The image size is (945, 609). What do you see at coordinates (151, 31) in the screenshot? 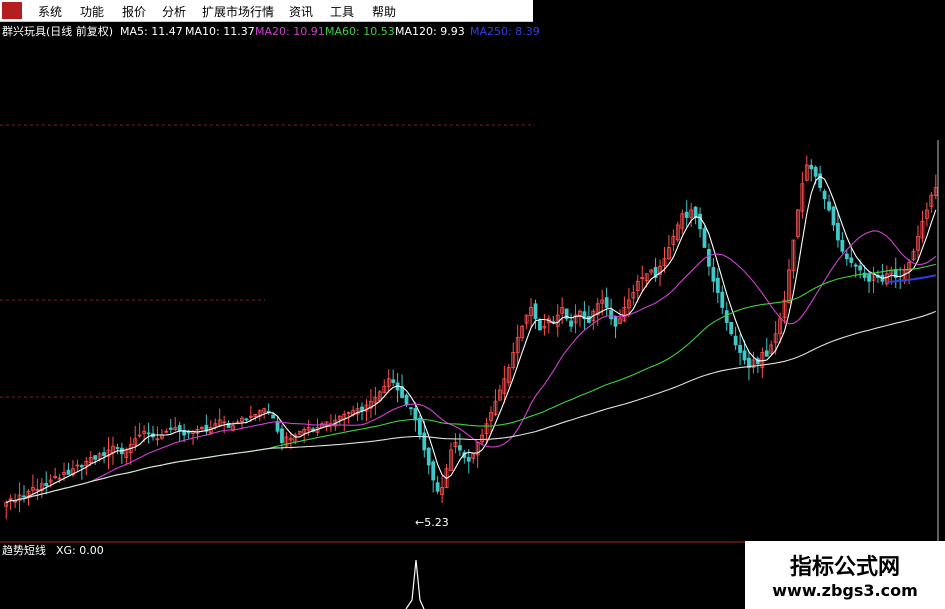
I see `ma-legend-item: MA5: 11.47` at bounding box center [151, 31].